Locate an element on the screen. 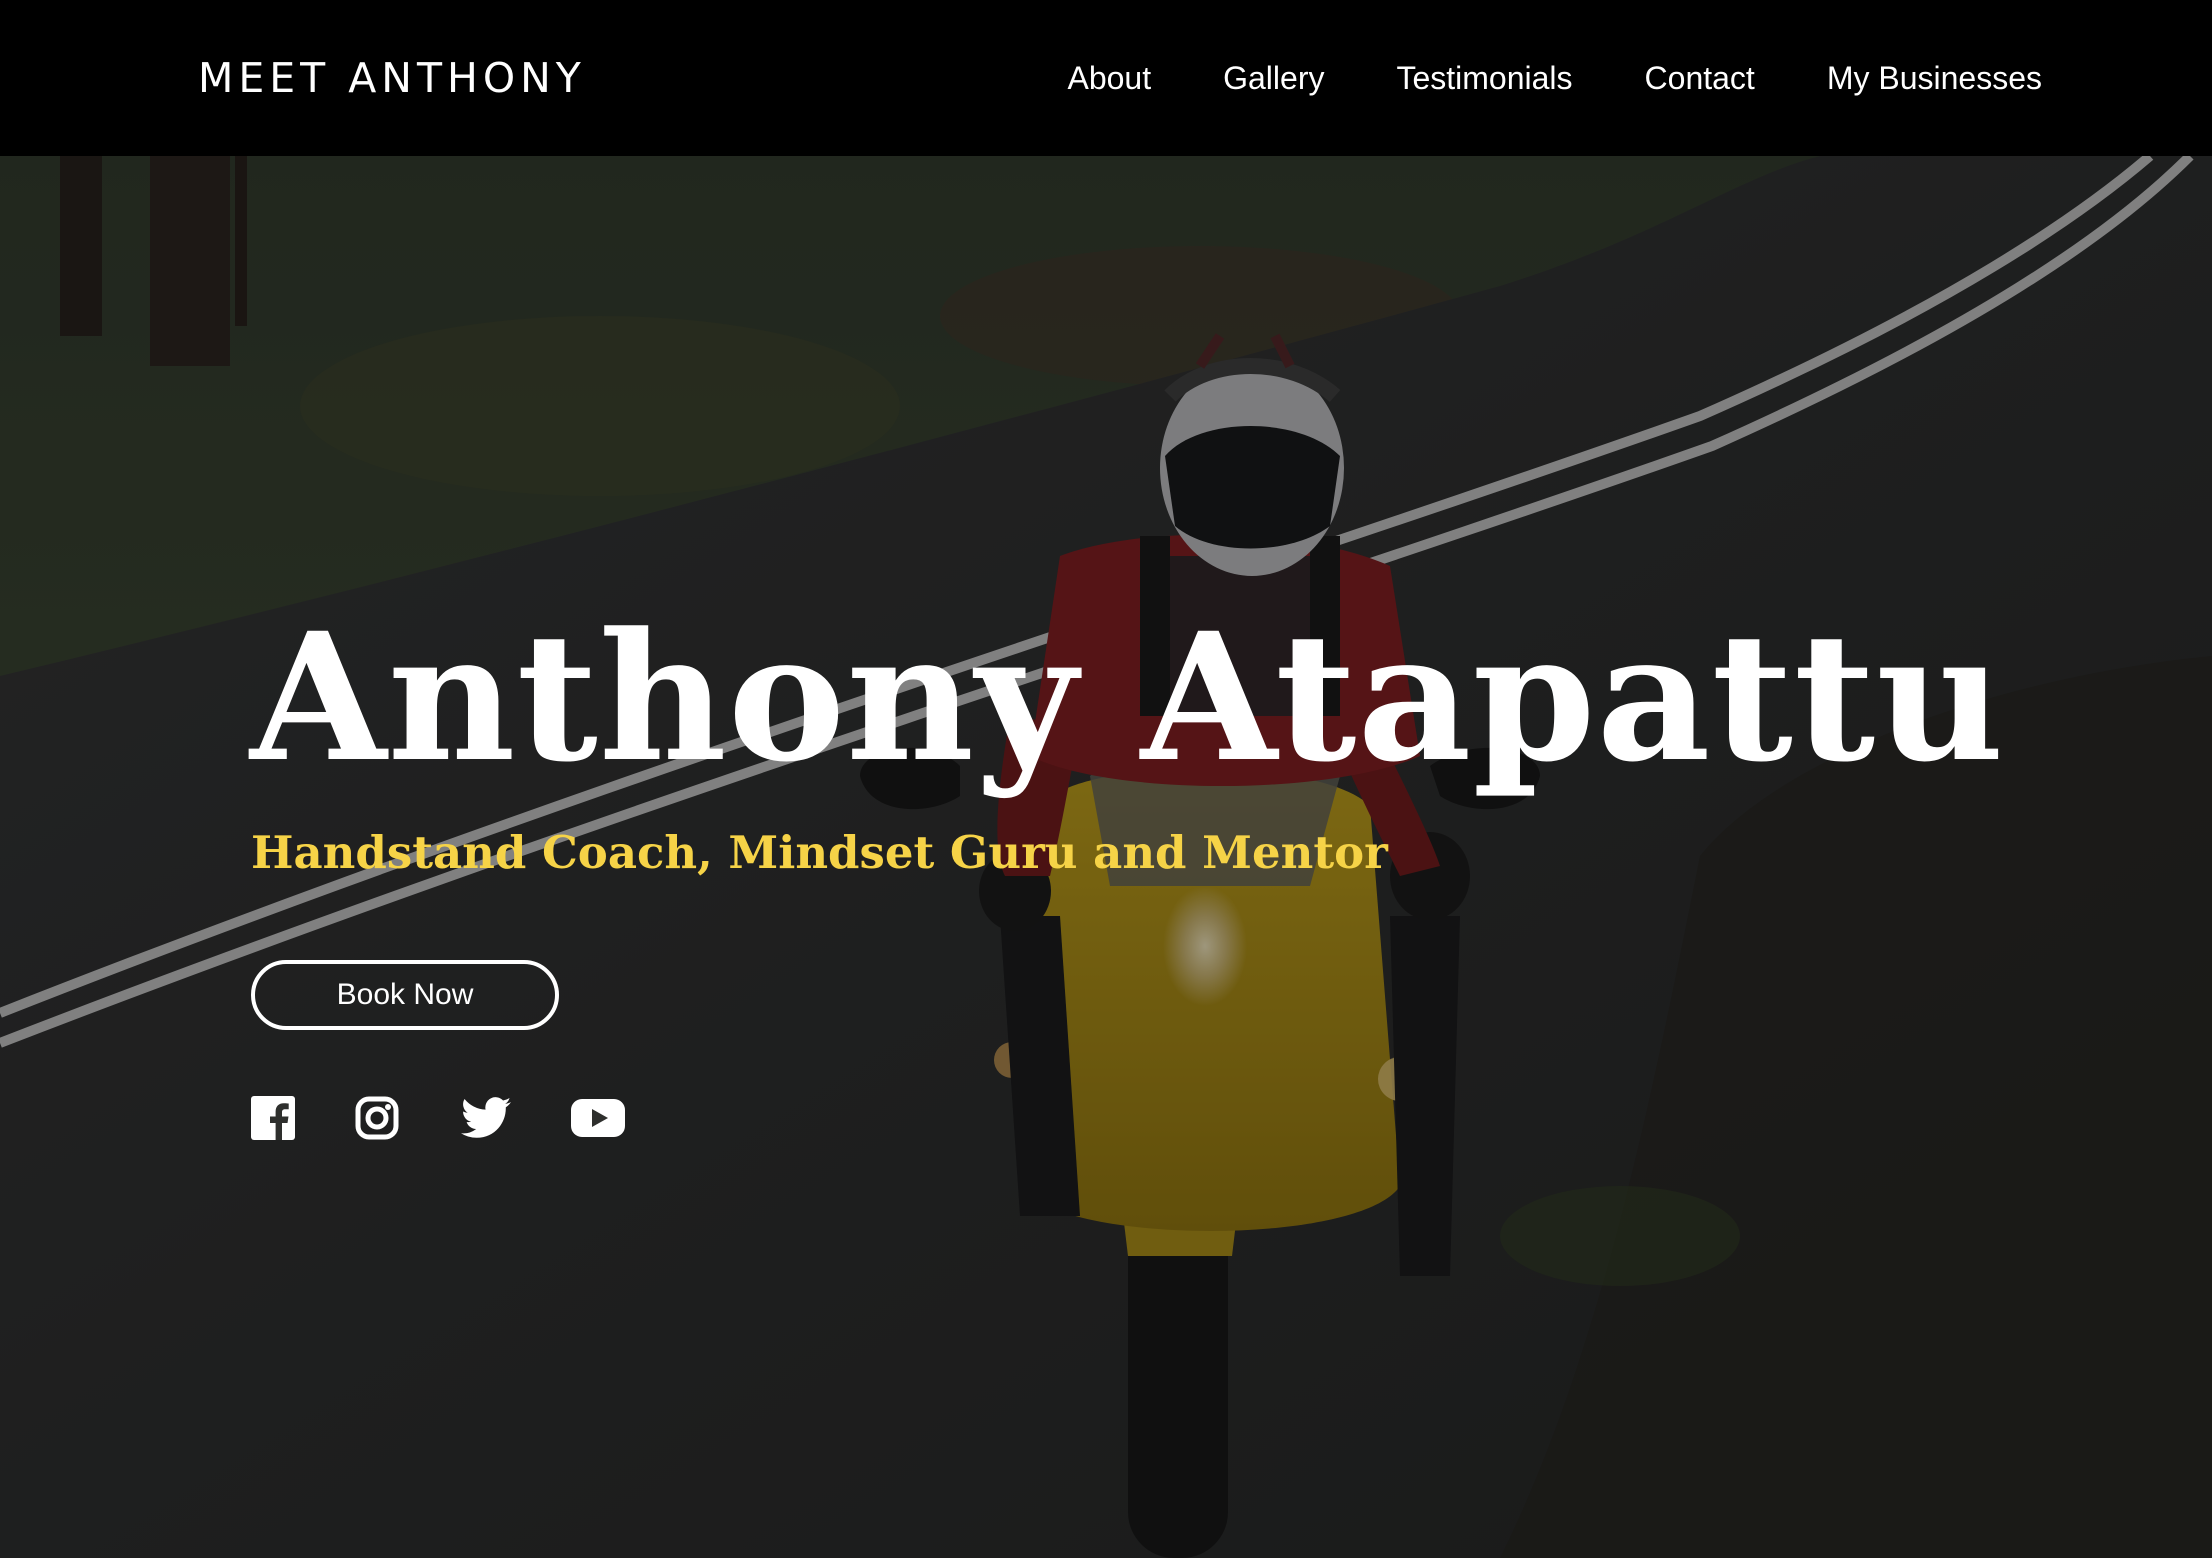  twitter-icon is located at coordinates (486, 1118).